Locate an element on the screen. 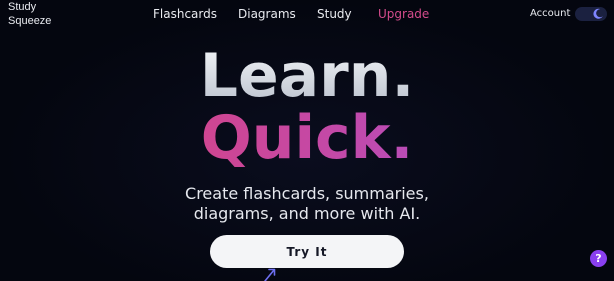 This screenshot has height=281, width=614. hero-subtitle-line-2: diagrams, and more with AI. is located at coordinates (307, 213).